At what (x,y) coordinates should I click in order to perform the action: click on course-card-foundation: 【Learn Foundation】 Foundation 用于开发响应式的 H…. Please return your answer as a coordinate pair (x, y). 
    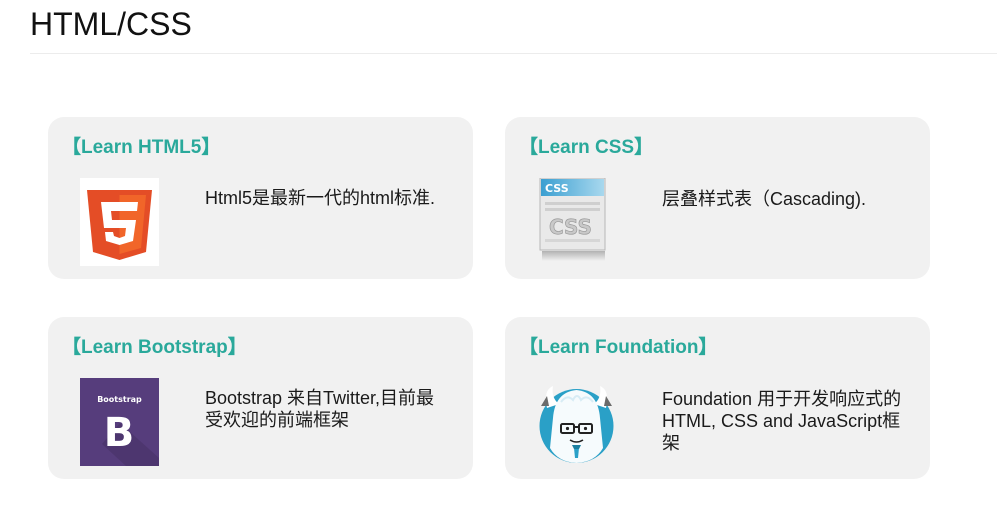
    Looking at the image, I should click on (717, 398).